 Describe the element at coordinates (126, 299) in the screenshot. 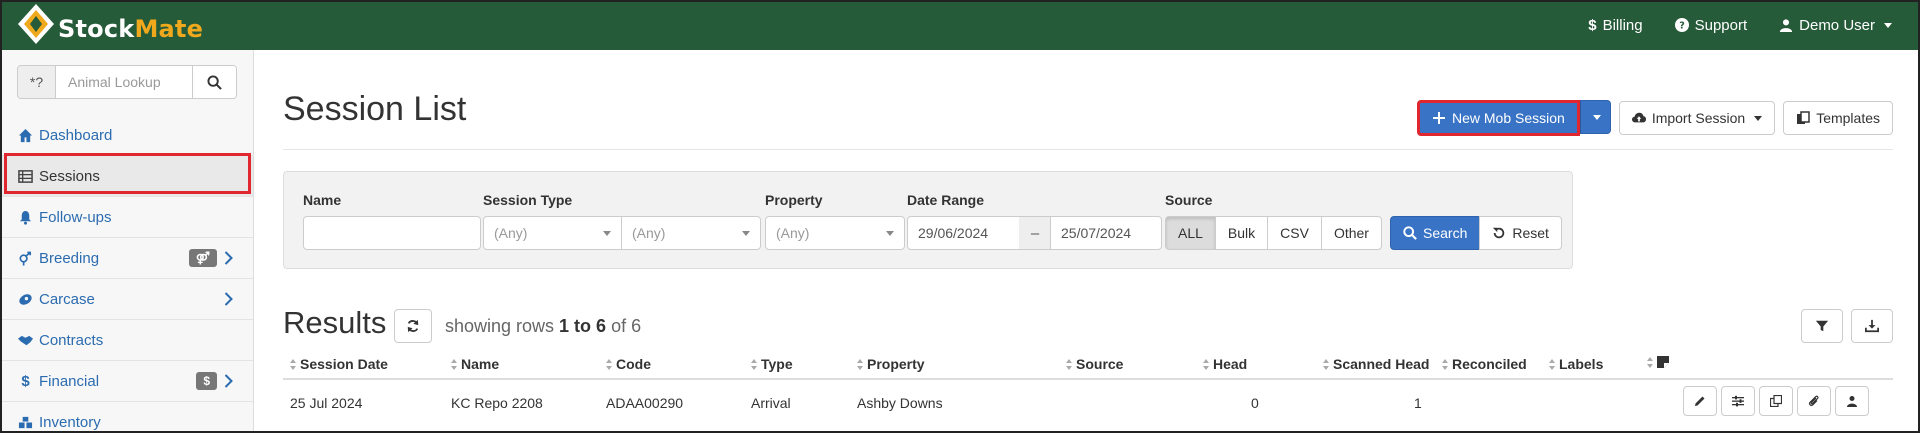

I see `sidebar-item-carcase: Carcase` at that location.